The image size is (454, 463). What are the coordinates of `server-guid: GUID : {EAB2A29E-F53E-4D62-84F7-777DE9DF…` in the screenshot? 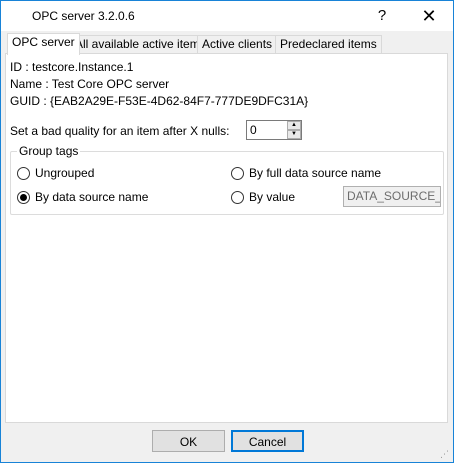 It's located at (159, 101).